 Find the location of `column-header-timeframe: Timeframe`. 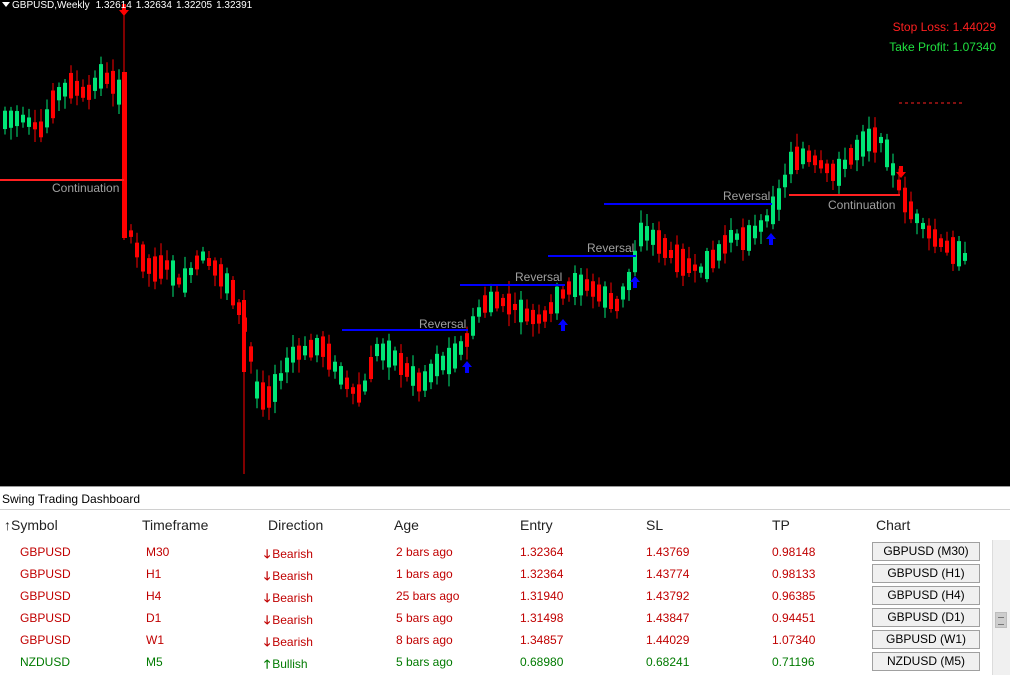

column-header-timeframe: Timeframe is located at coordinates (175, 525).